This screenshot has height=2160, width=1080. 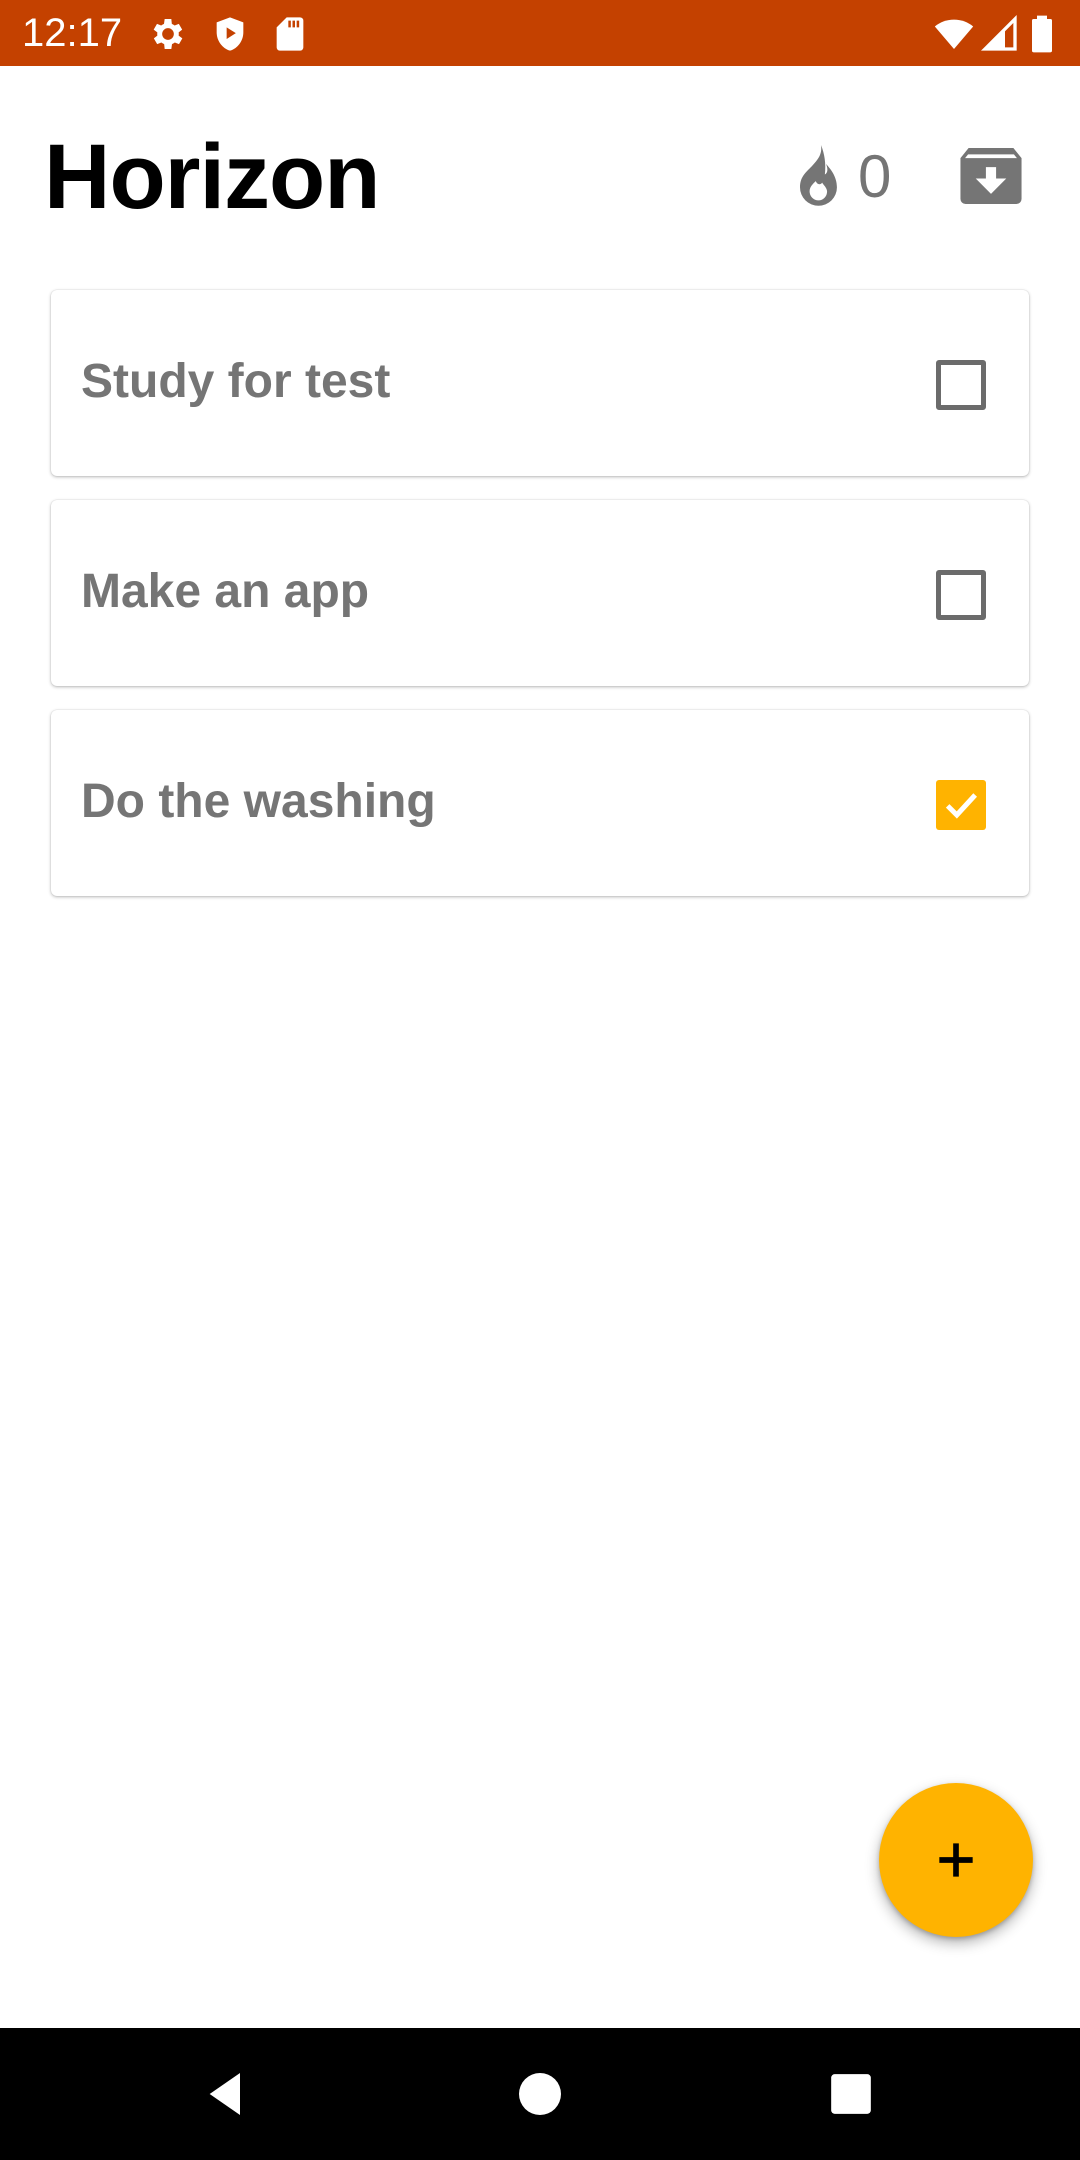 I want to click on back-button, so click(x=226, y=2094).